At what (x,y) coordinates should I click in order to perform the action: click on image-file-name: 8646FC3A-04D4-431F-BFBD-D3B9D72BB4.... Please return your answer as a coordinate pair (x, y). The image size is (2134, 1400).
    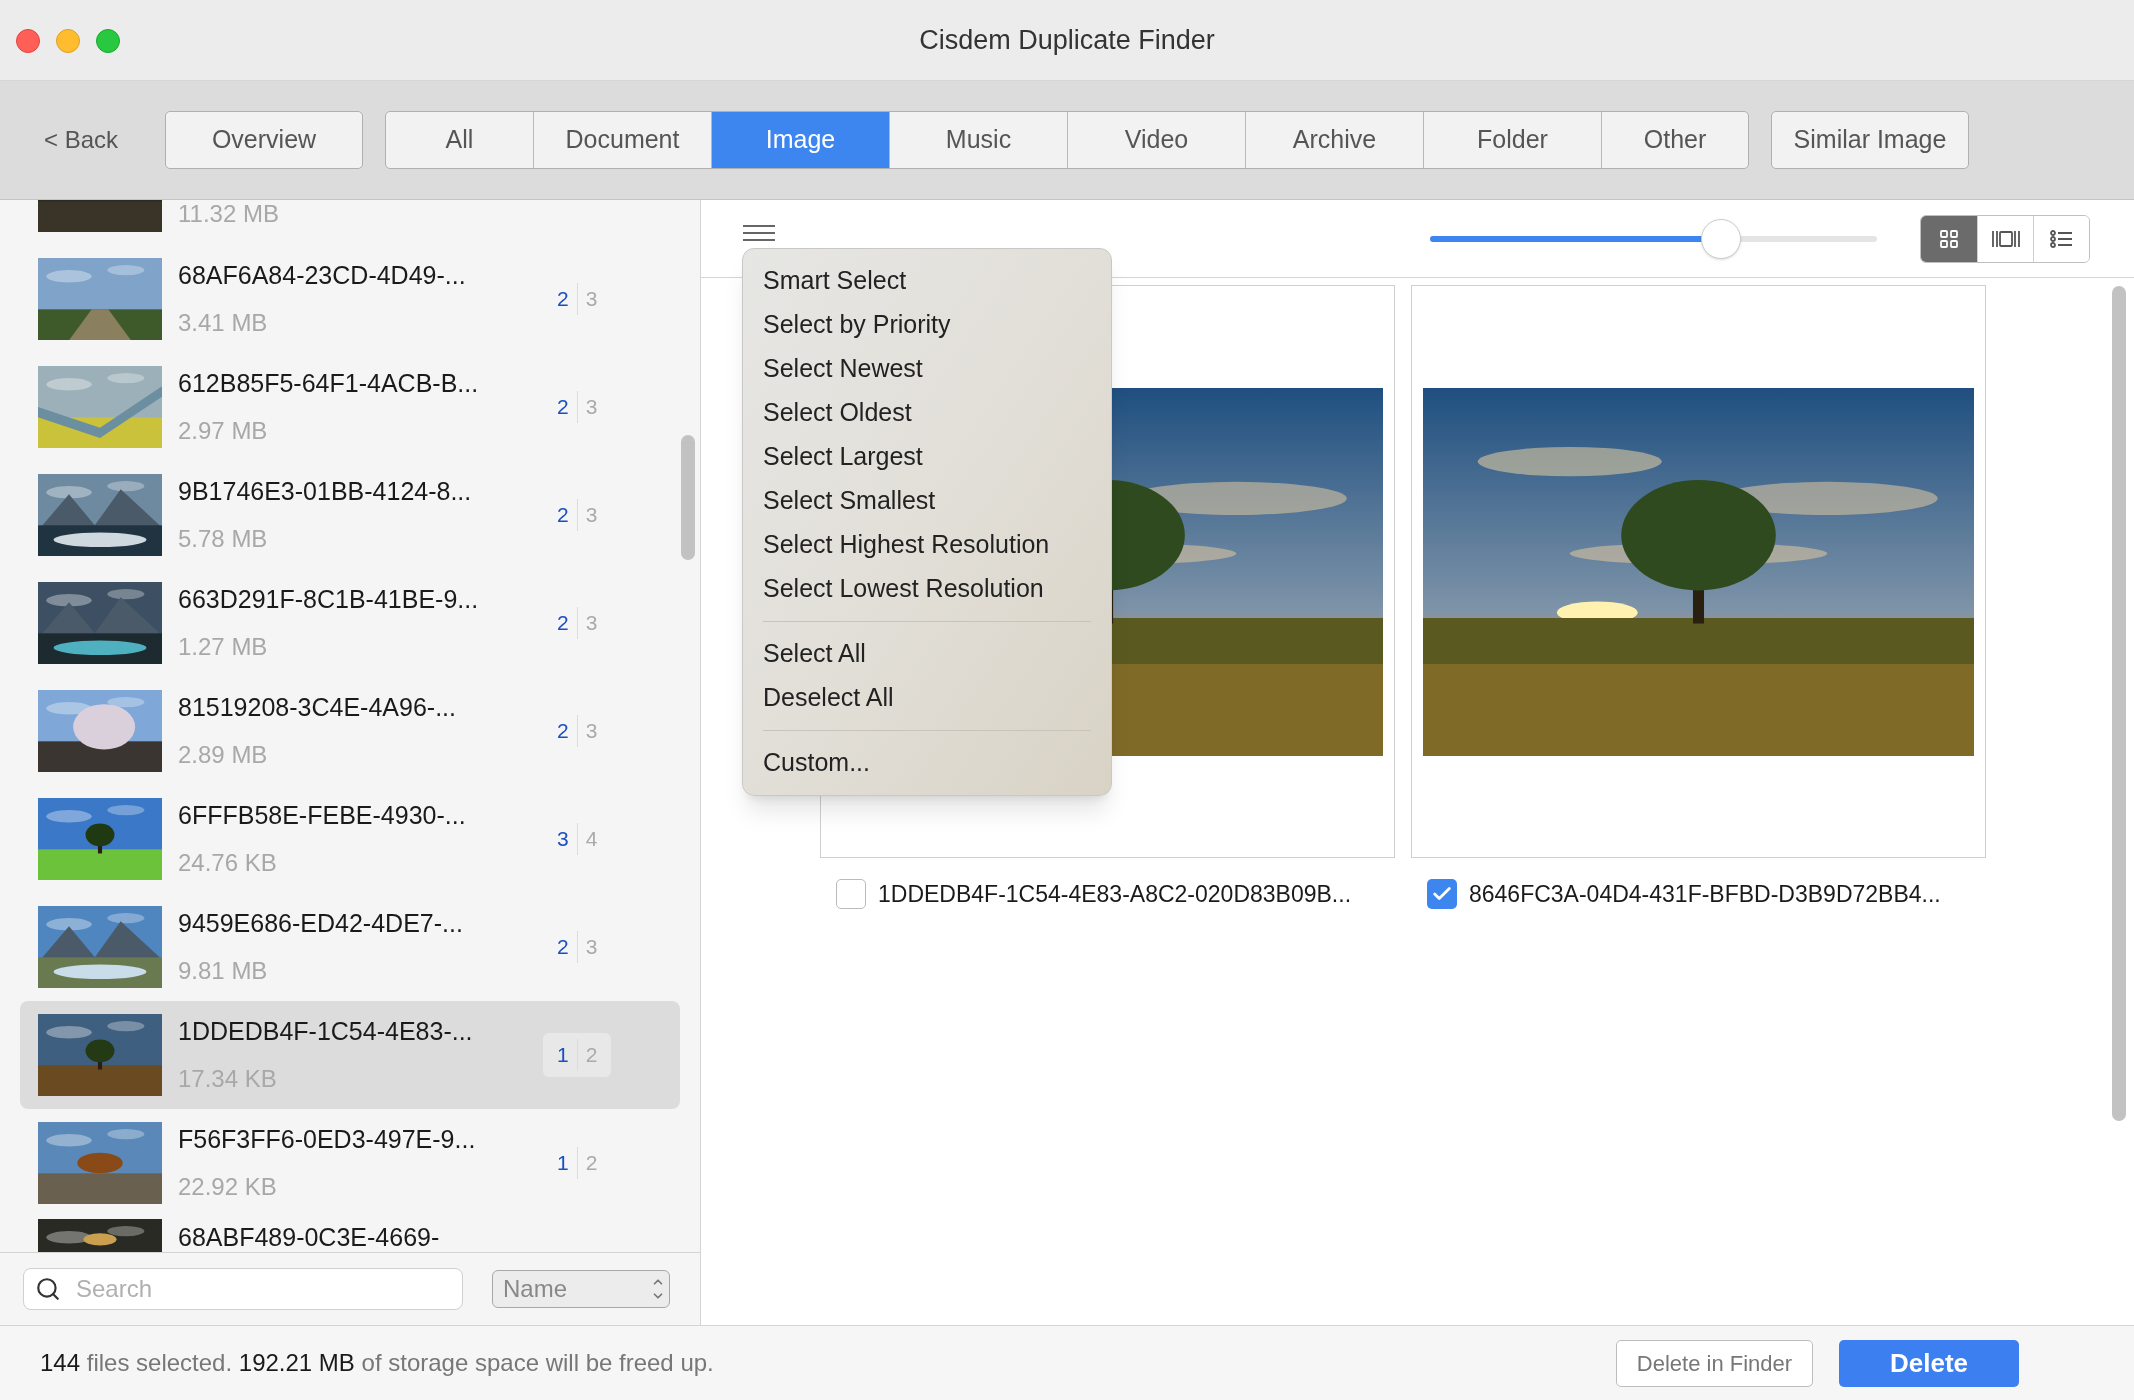
    Looking at the image, I should click on (1705, 894).